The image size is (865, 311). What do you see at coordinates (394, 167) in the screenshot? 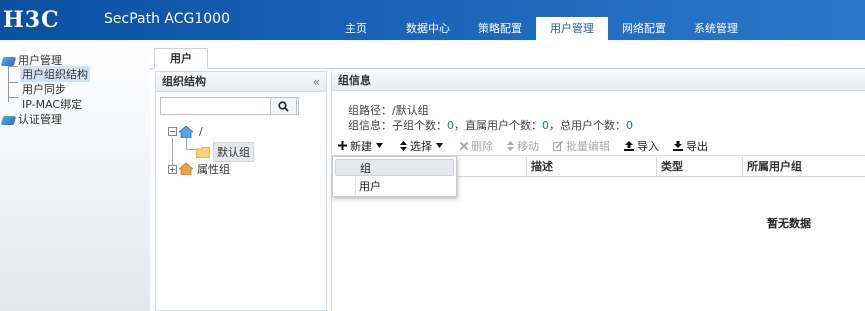
I see `menu-item-group: 组` at bounding box center [394, 167].